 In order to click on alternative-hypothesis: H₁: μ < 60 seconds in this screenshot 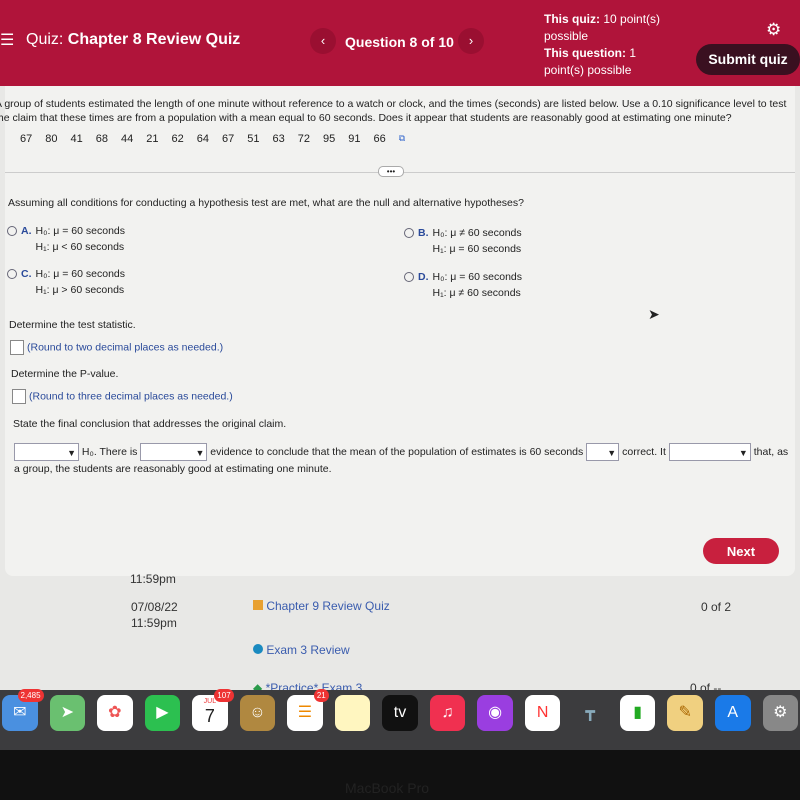, I will do `click(80, 247)`.